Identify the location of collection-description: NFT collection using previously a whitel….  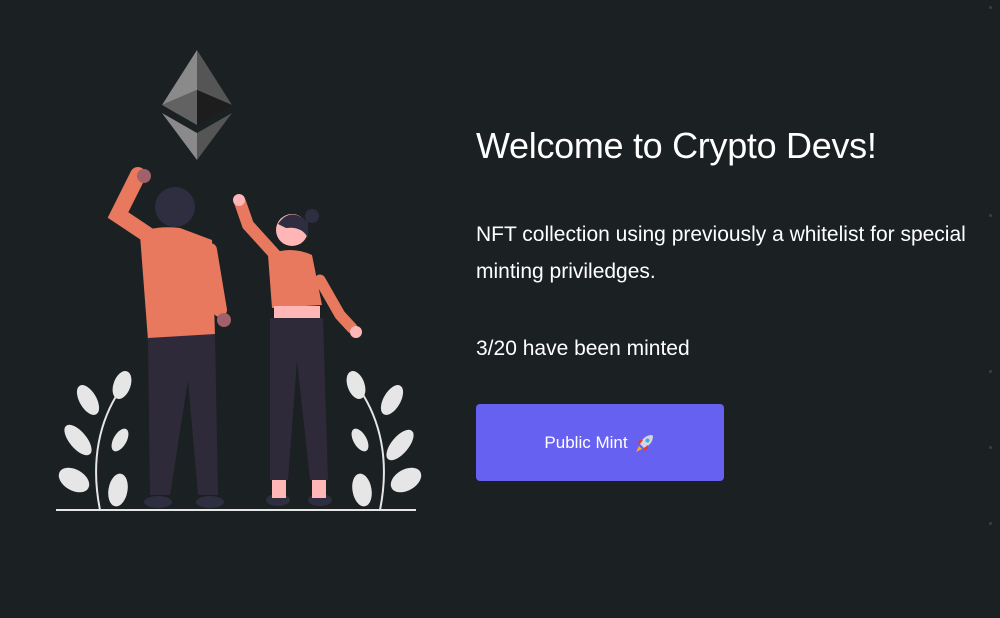
(721, 253).